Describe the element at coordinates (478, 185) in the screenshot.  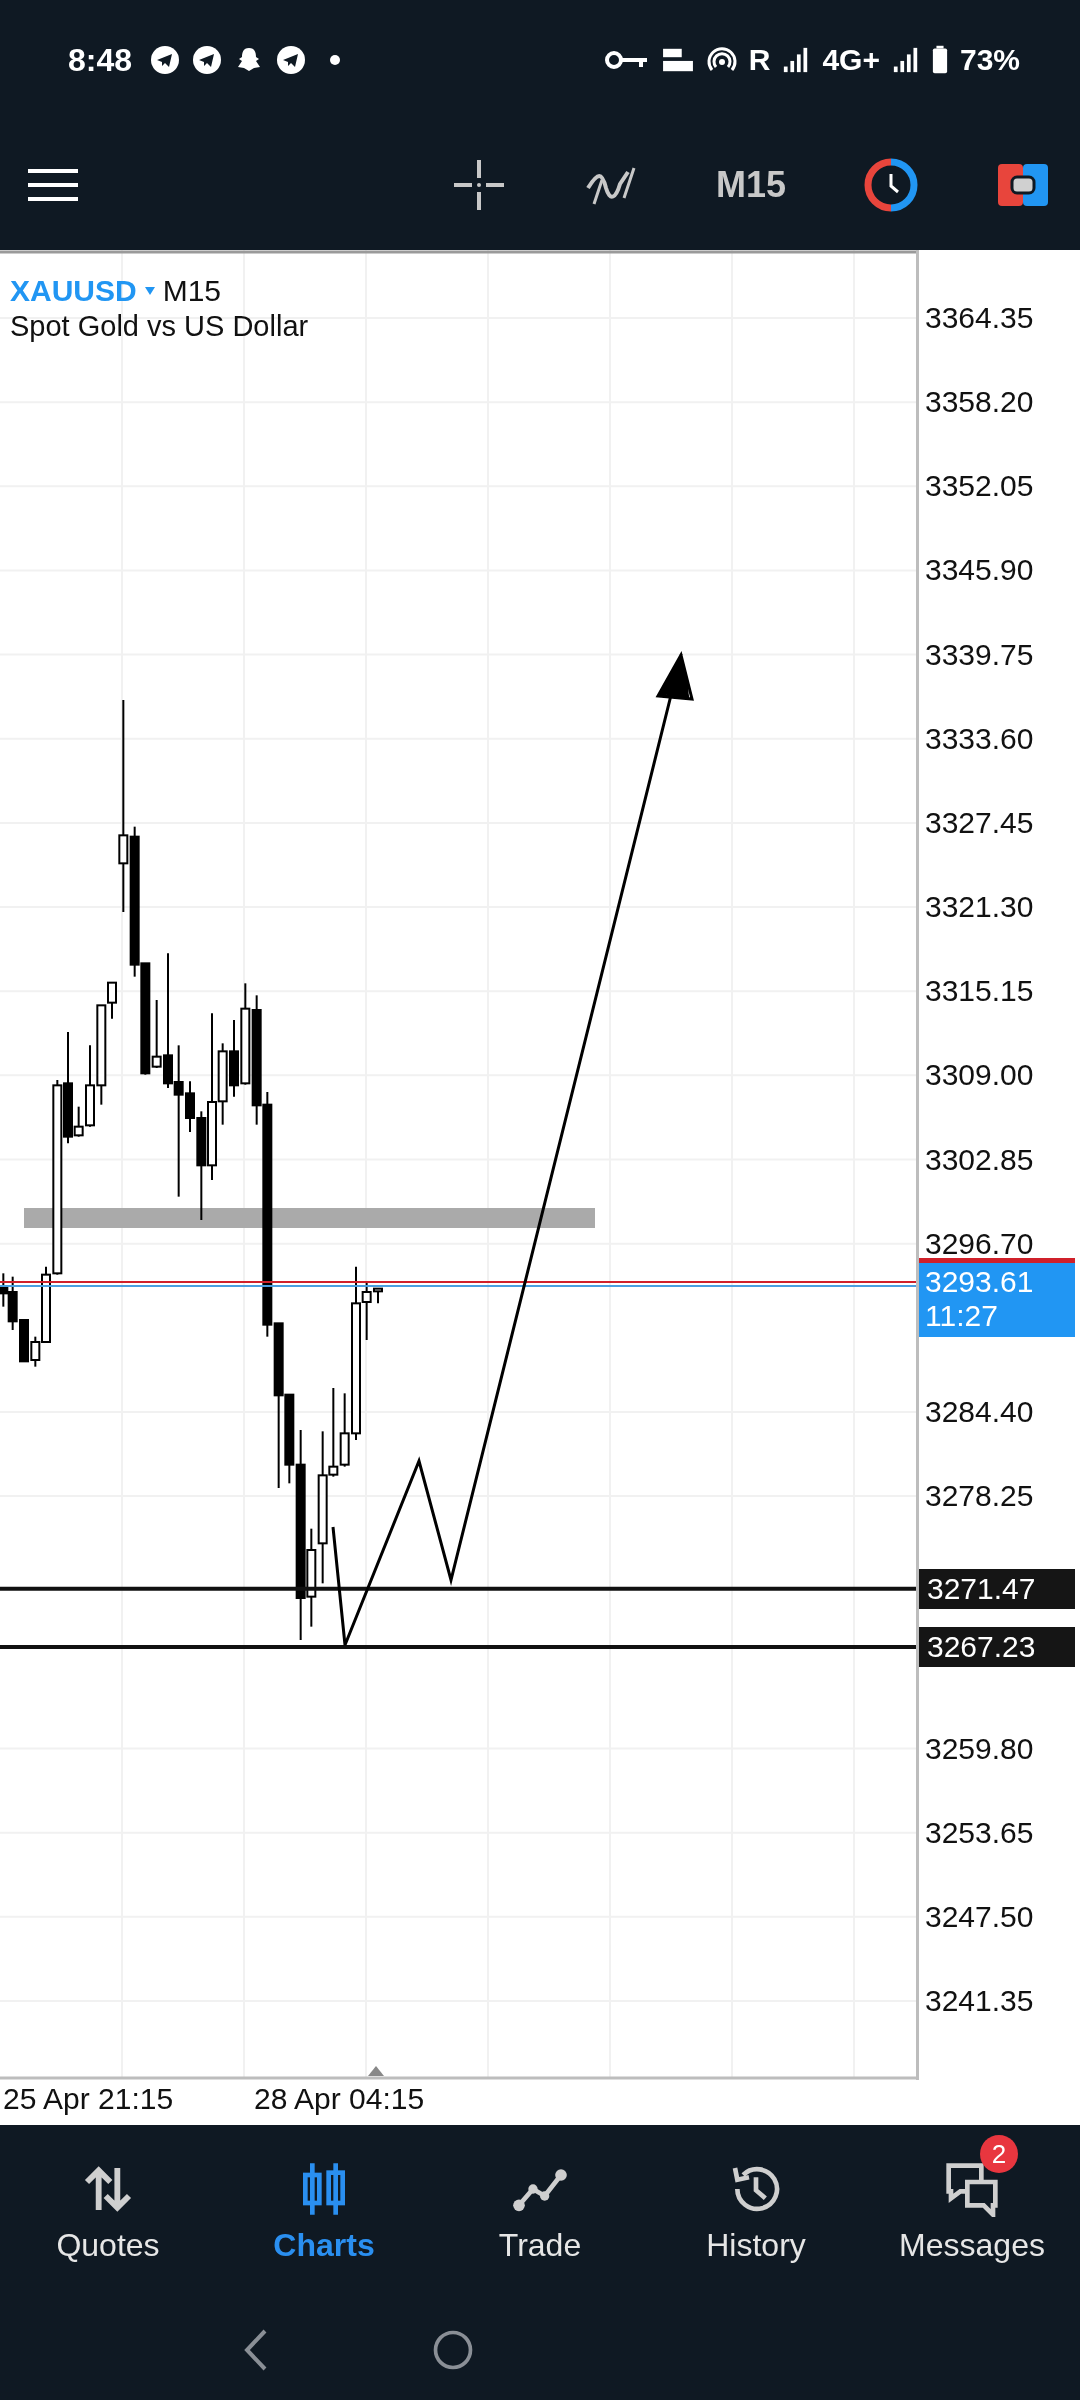
I see `crosshair-icon` at that location.